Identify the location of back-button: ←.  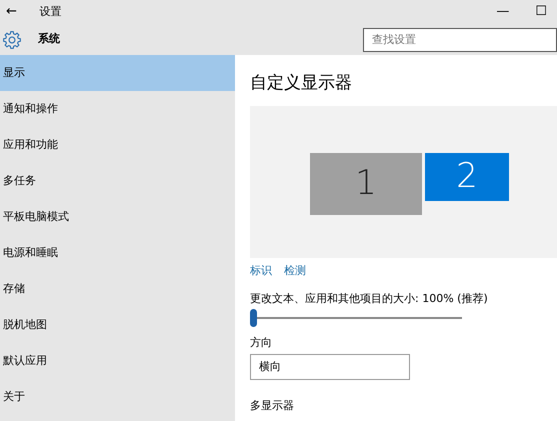
(11, 12).